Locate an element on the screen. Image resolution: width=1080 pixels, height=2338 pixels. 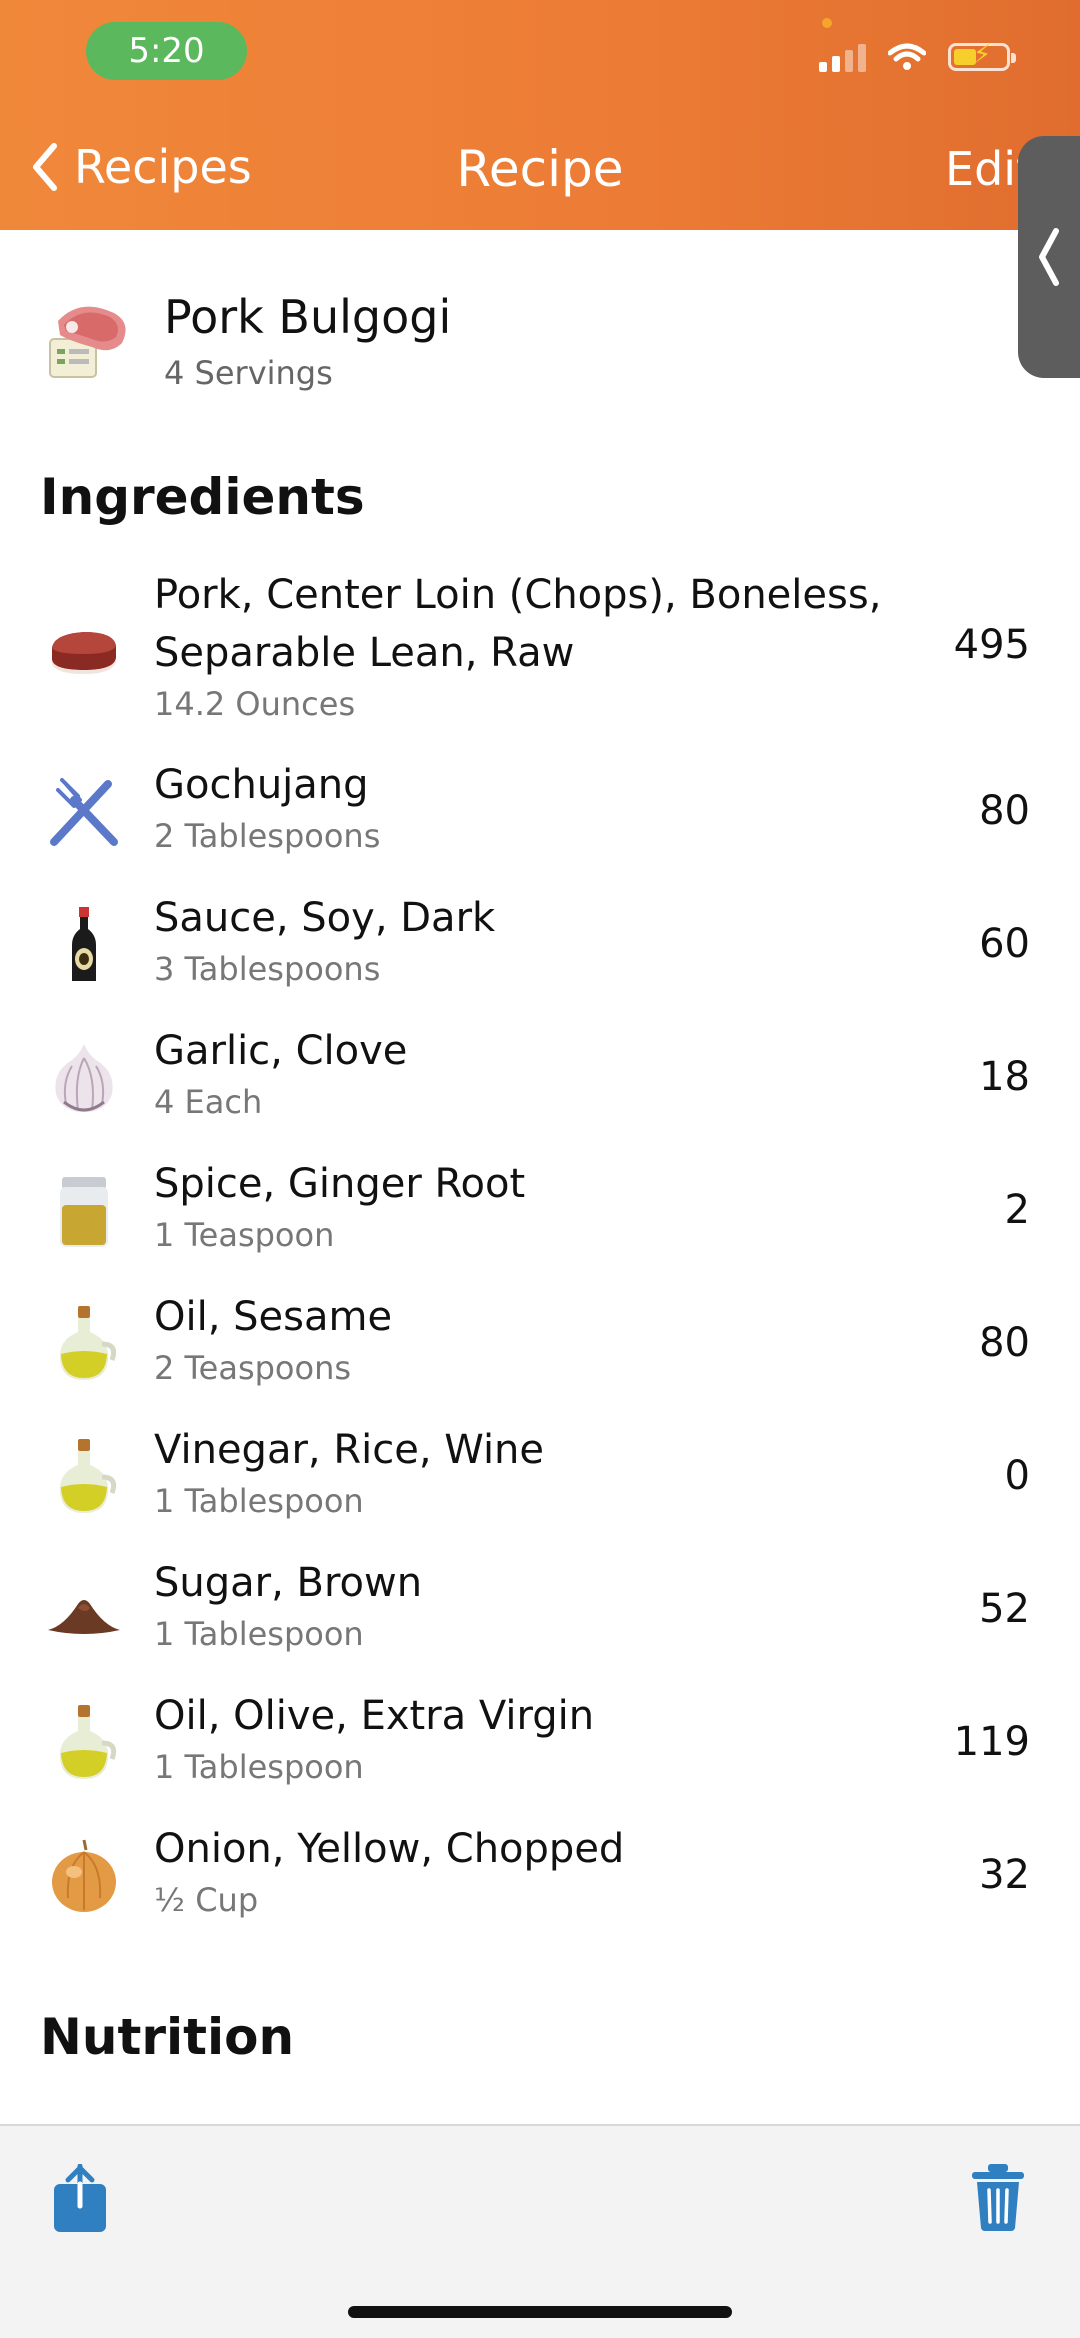
ingredient-calories: 60 is located at coordinates (1004, 944).